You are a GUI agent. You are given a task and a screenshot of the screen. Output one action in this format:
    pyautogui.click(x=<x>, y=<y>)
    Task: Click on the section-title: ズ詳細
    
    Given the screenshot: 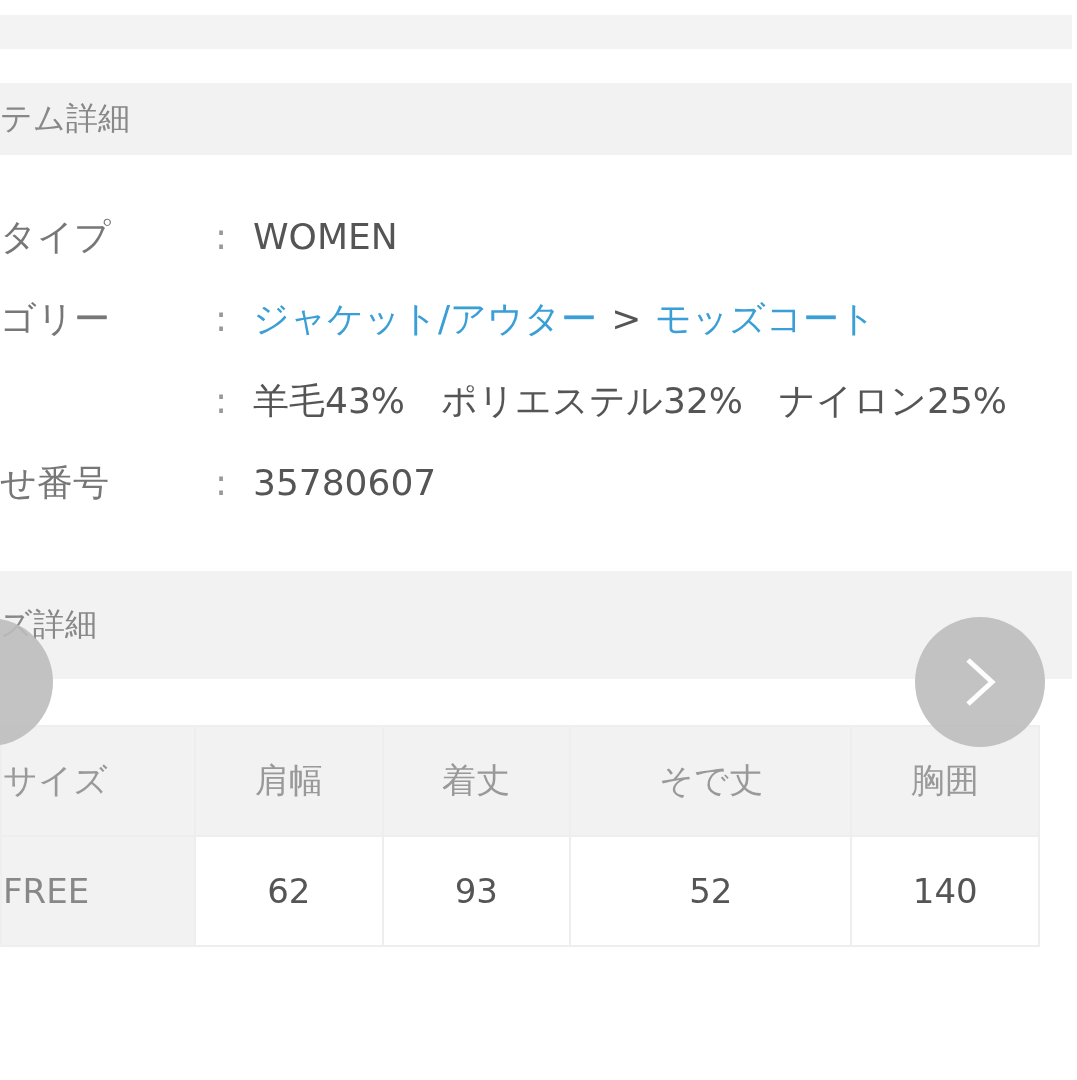 What is the action you would take?
    pyautogui.click(x=48, y=624)
    